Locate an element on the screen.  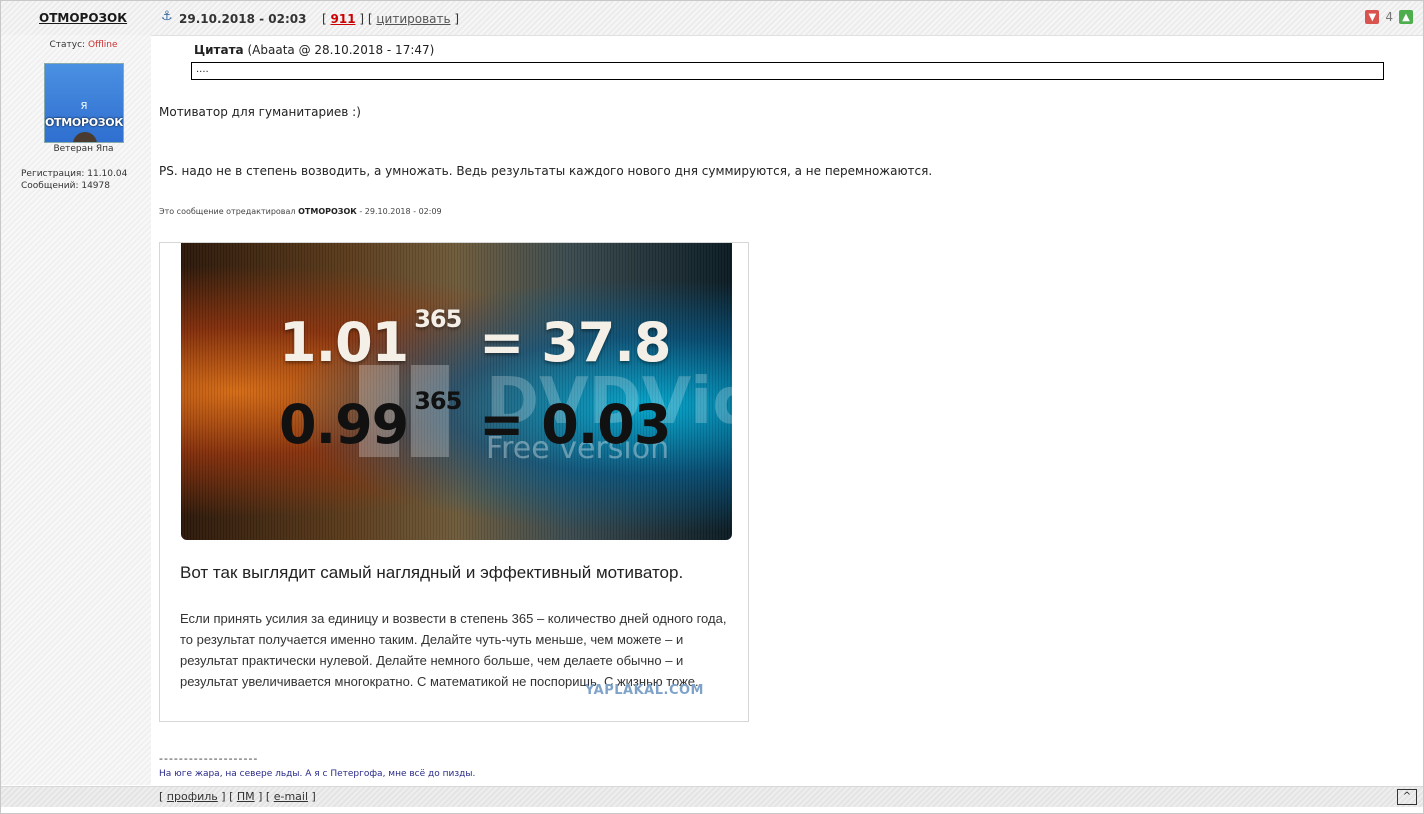
footer-links: [ профиль ] [ ПМ ] [ e-mail ] is located at coordinates (237, 796).